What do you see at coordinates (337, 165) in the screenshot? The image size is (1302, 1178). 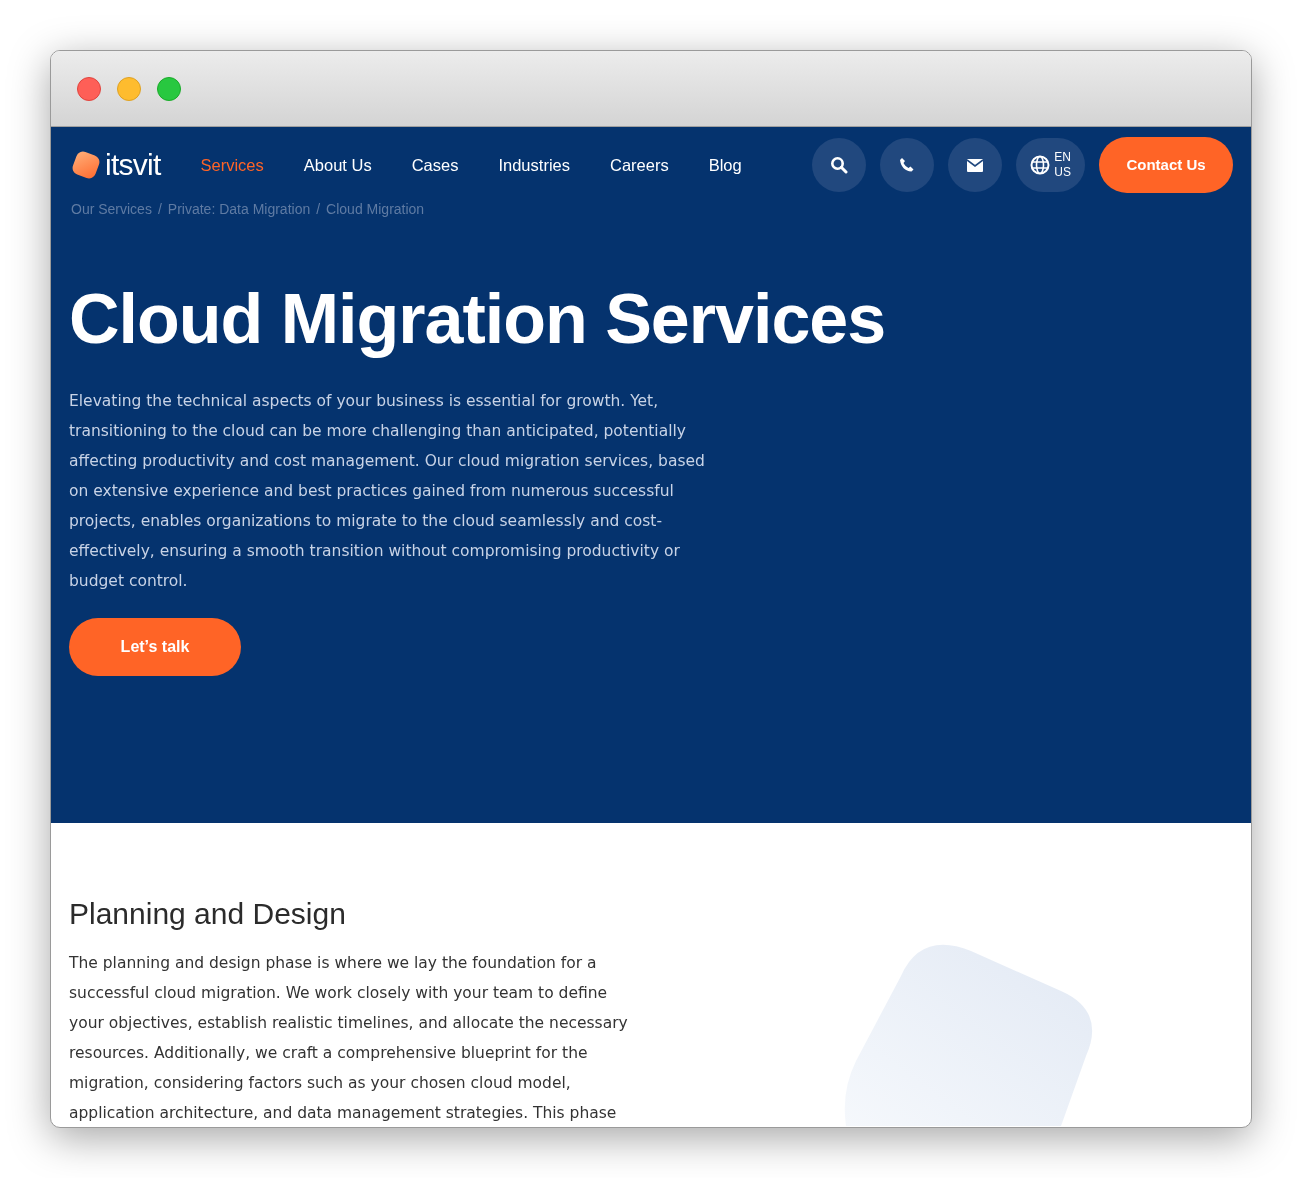 I see `nav-link: About Us` at bounding box center [337, 165].